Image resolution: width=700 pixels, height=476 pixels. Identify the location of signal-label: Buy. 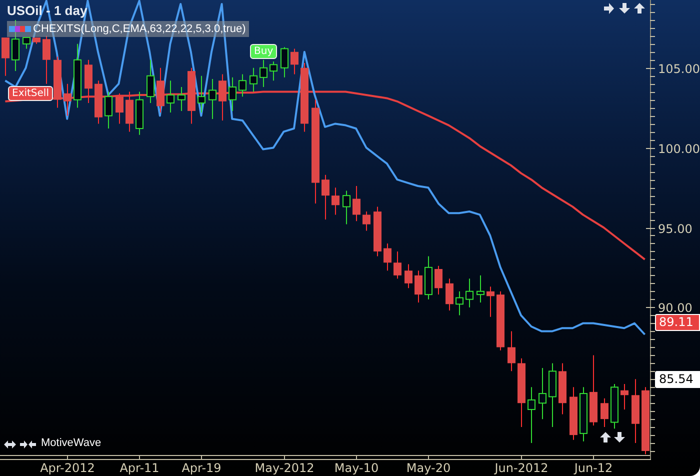
(264, 51).